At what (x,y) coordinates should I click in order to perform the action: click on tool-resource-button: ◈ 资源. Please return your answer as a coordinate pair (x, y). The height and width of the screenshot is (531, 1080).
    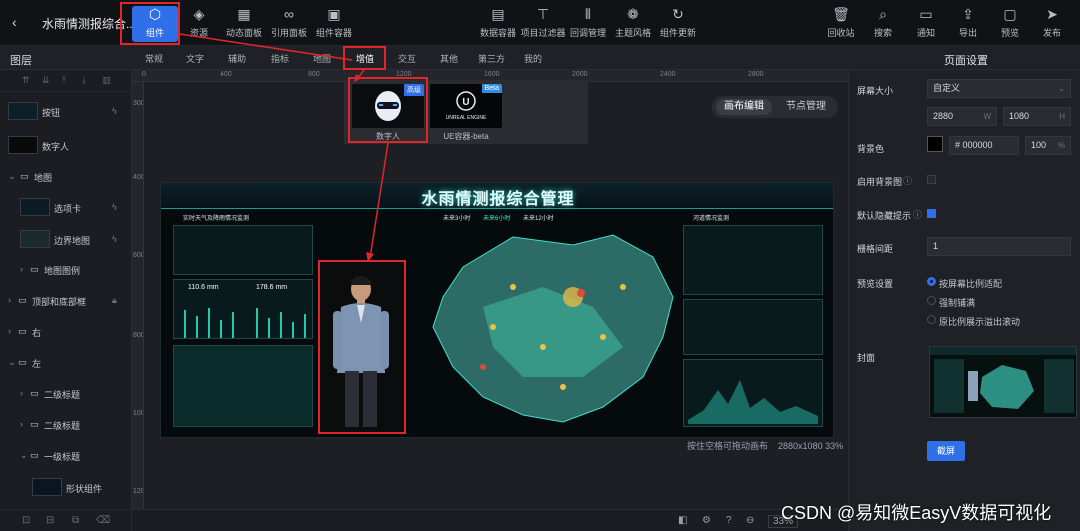
    Looking at the image, I should click on (199, 24).